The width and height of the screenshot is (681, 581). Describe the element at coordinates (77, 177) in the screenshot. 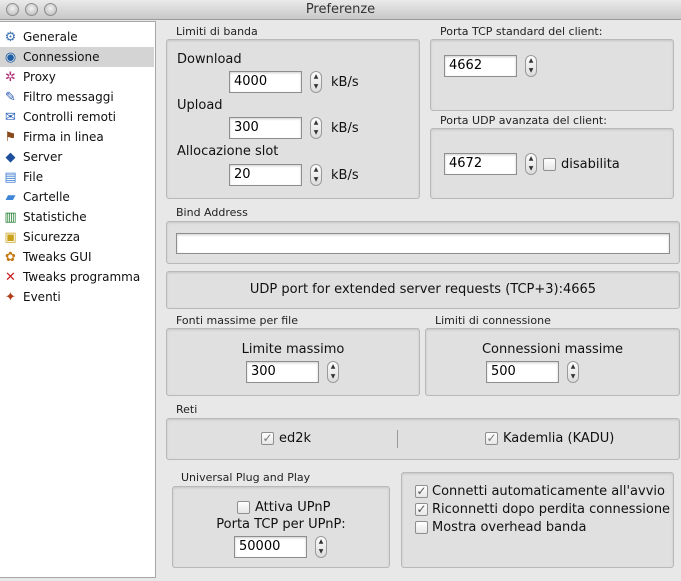

I see `sidebar-item-file: ▤ File` at that location.